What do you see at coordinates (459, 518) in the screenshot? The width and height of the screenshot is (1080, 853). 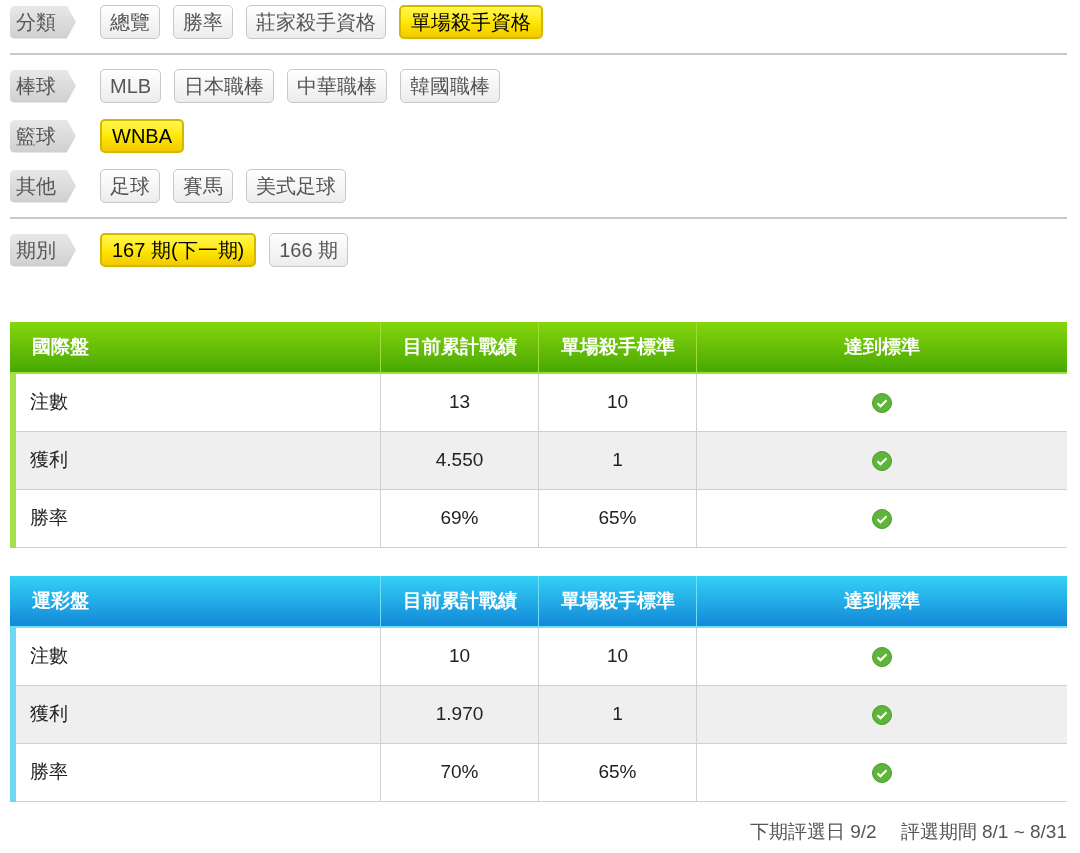 I see `table-cell: 69%` at bounding box center [459, 518].